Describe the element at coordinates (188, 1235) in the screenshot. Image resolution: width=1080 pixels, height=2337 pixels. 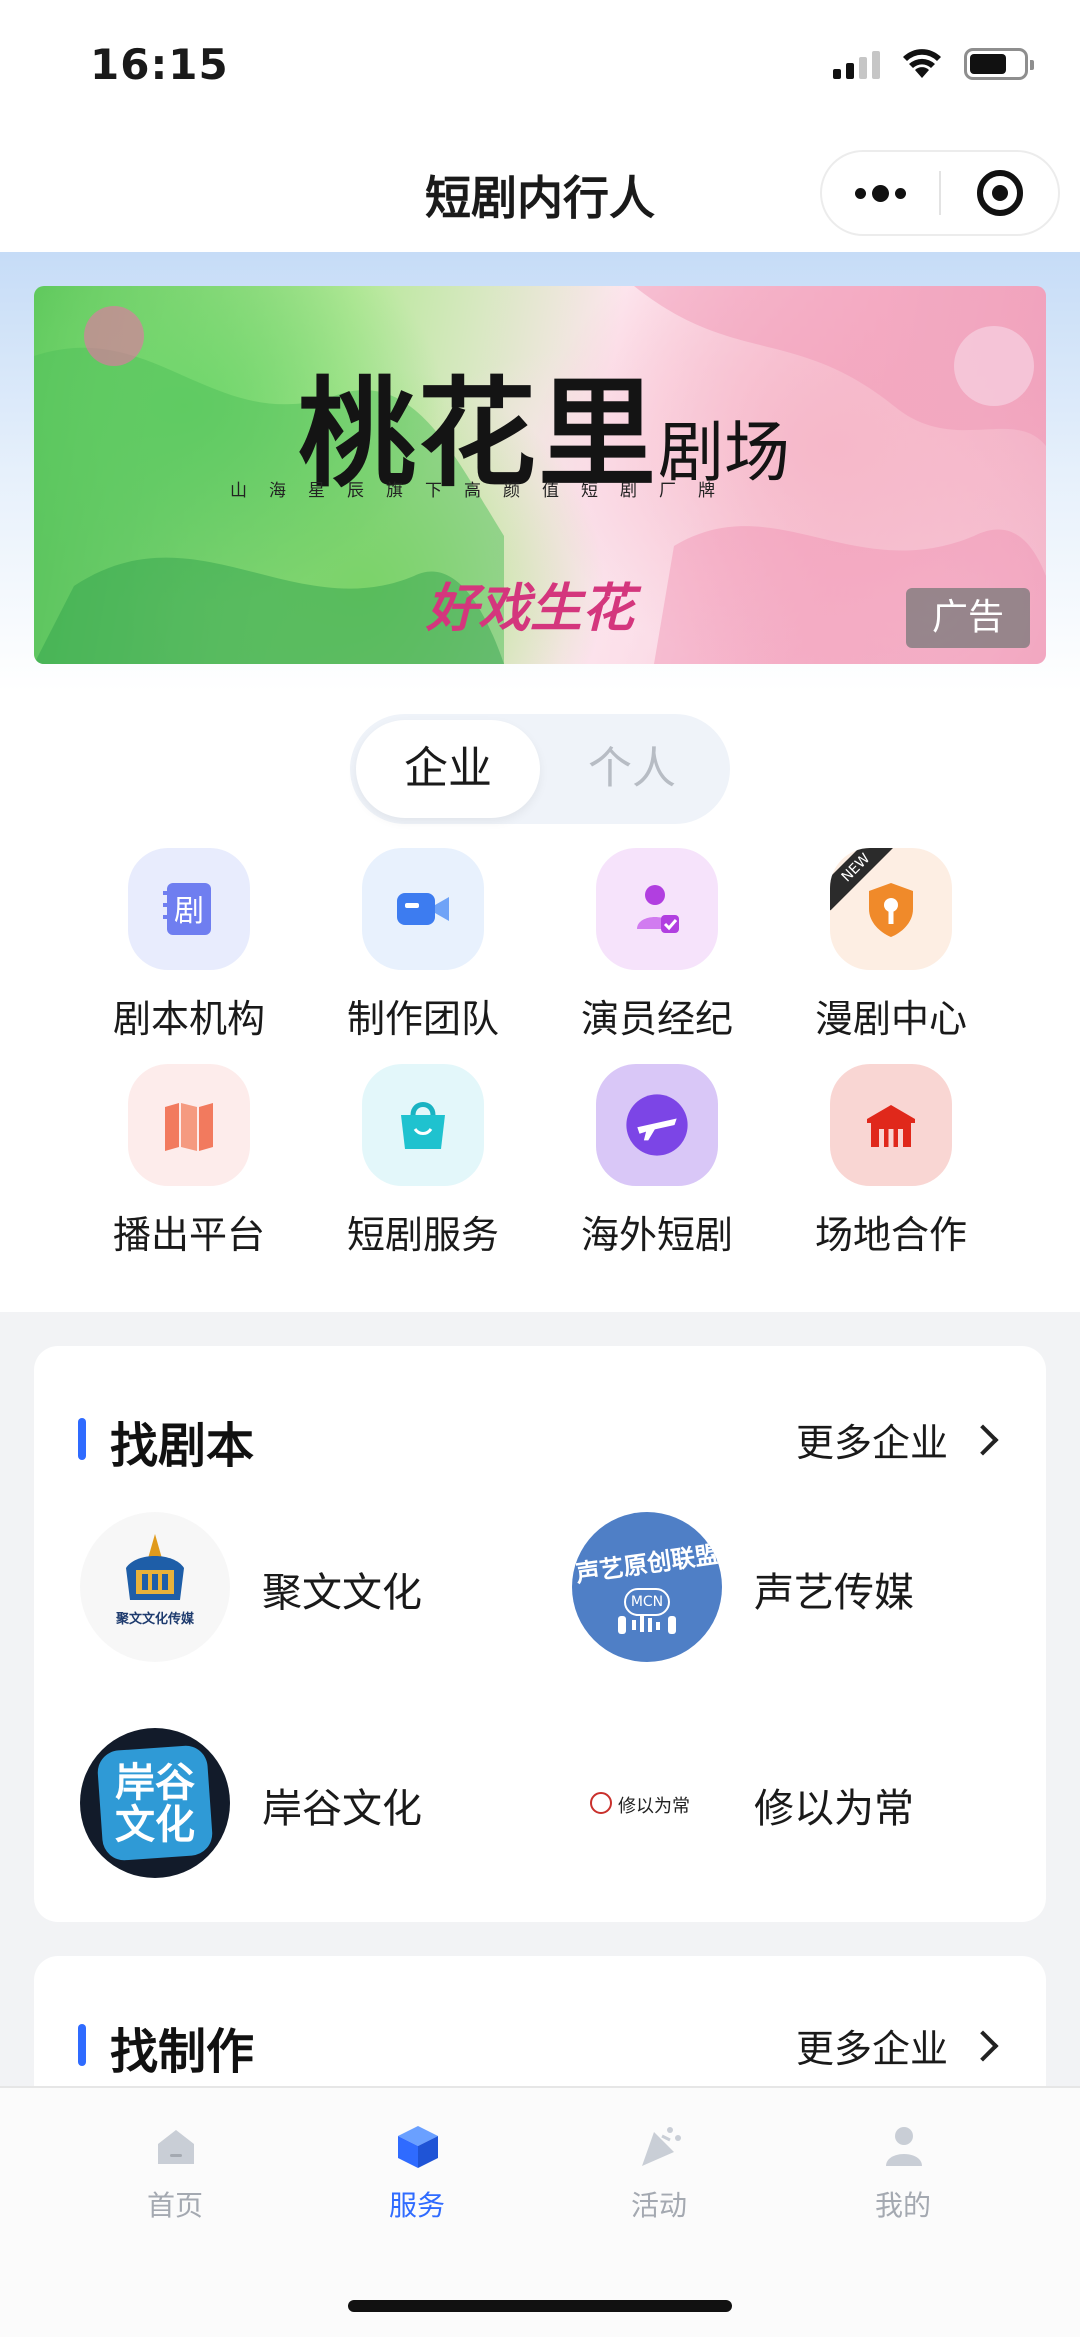
I see `service-label: 播出平台` at that location.